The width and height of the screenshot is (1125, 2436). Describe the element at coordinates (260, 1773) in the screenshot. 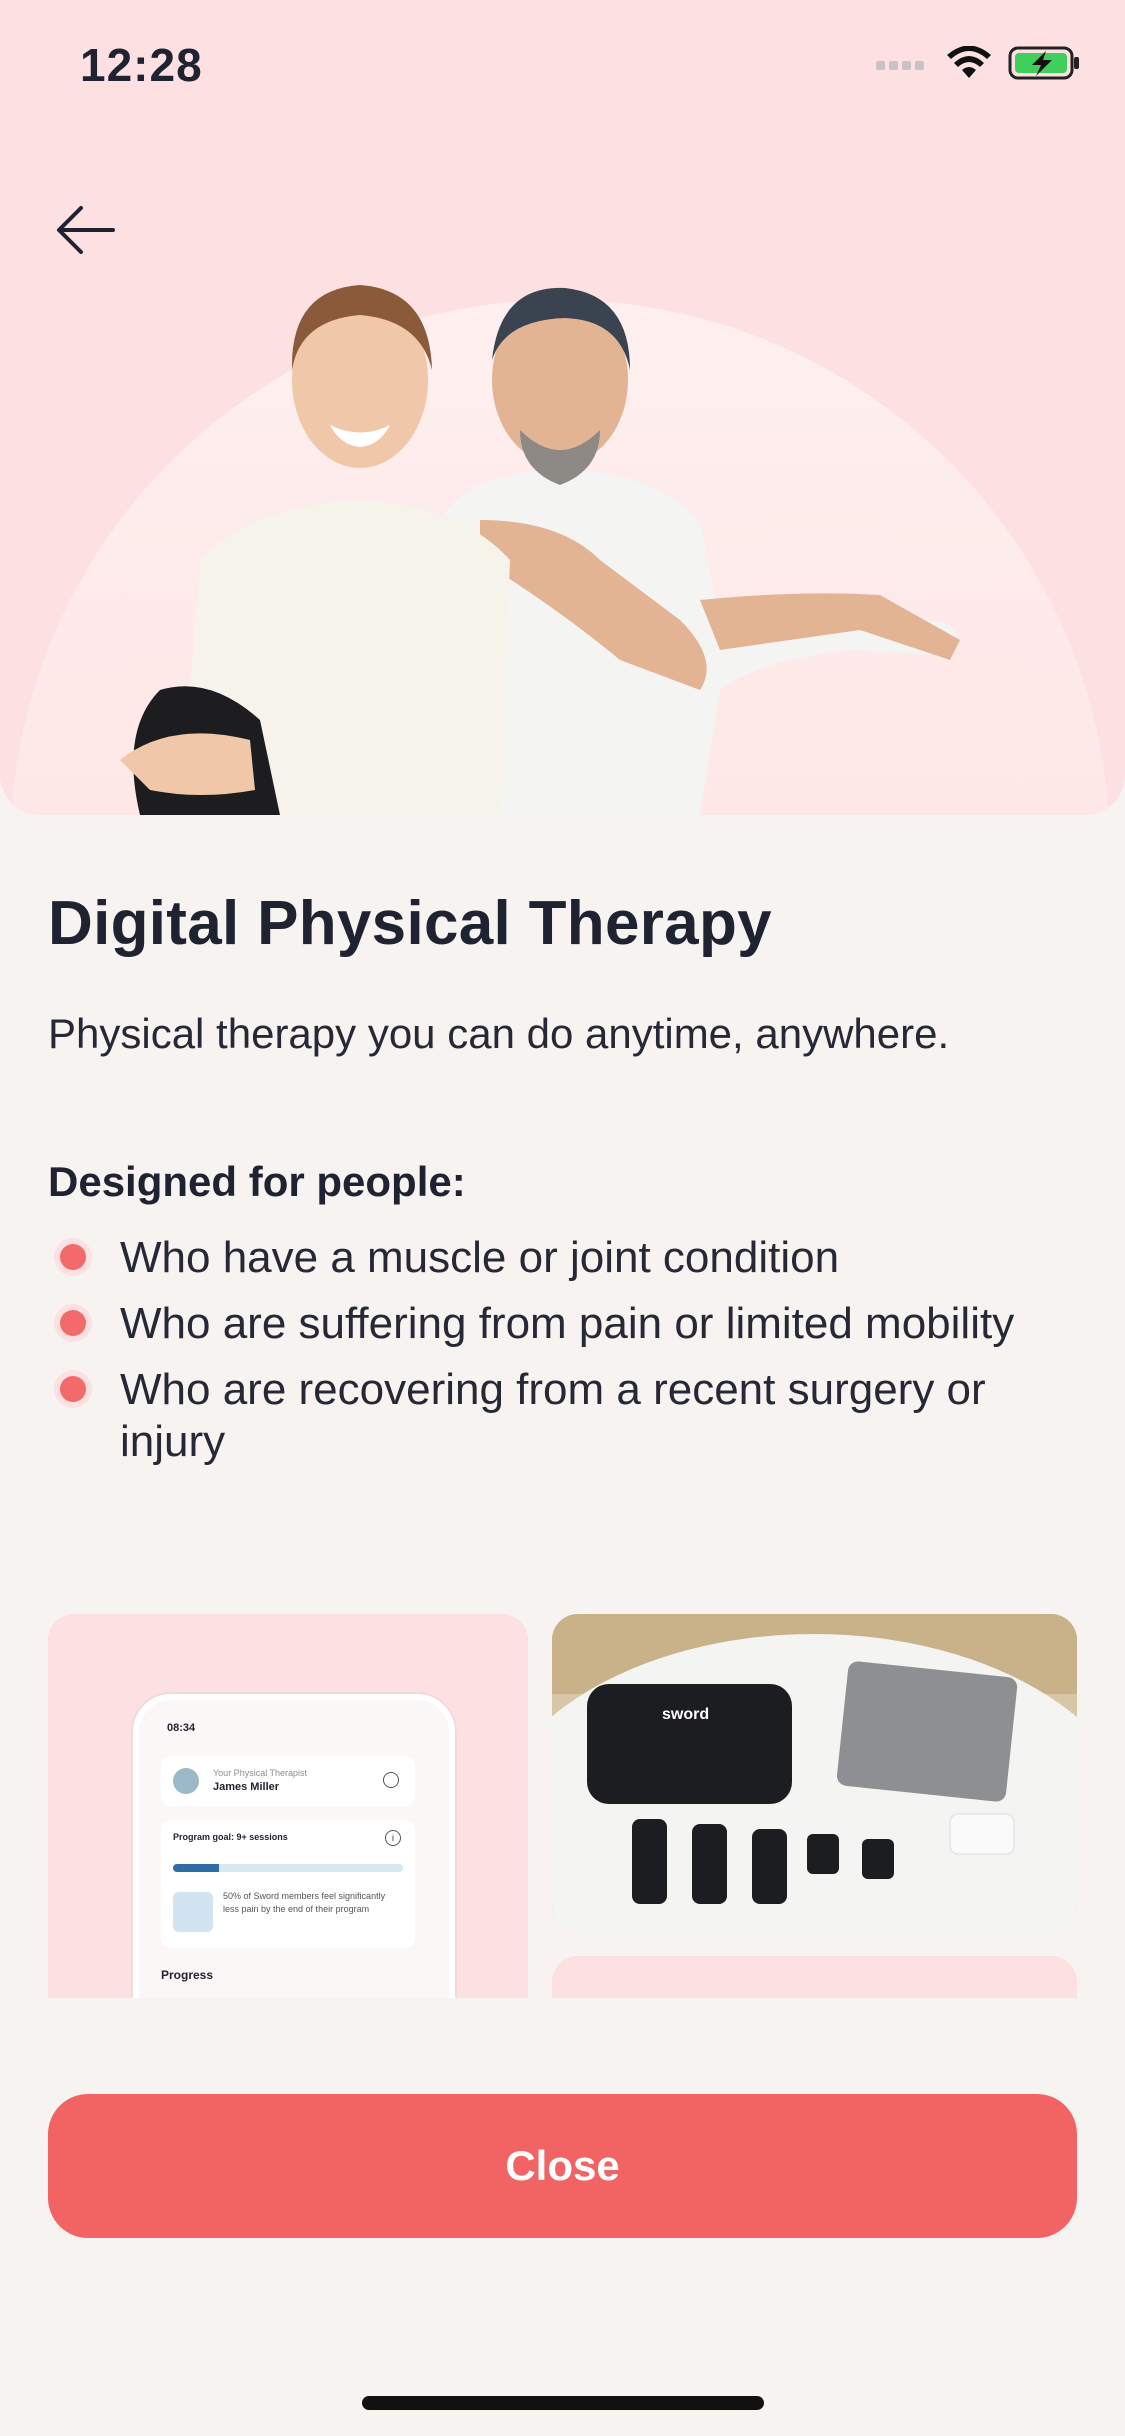

I see `therapist-role: Your Physical Therapist` at that location.